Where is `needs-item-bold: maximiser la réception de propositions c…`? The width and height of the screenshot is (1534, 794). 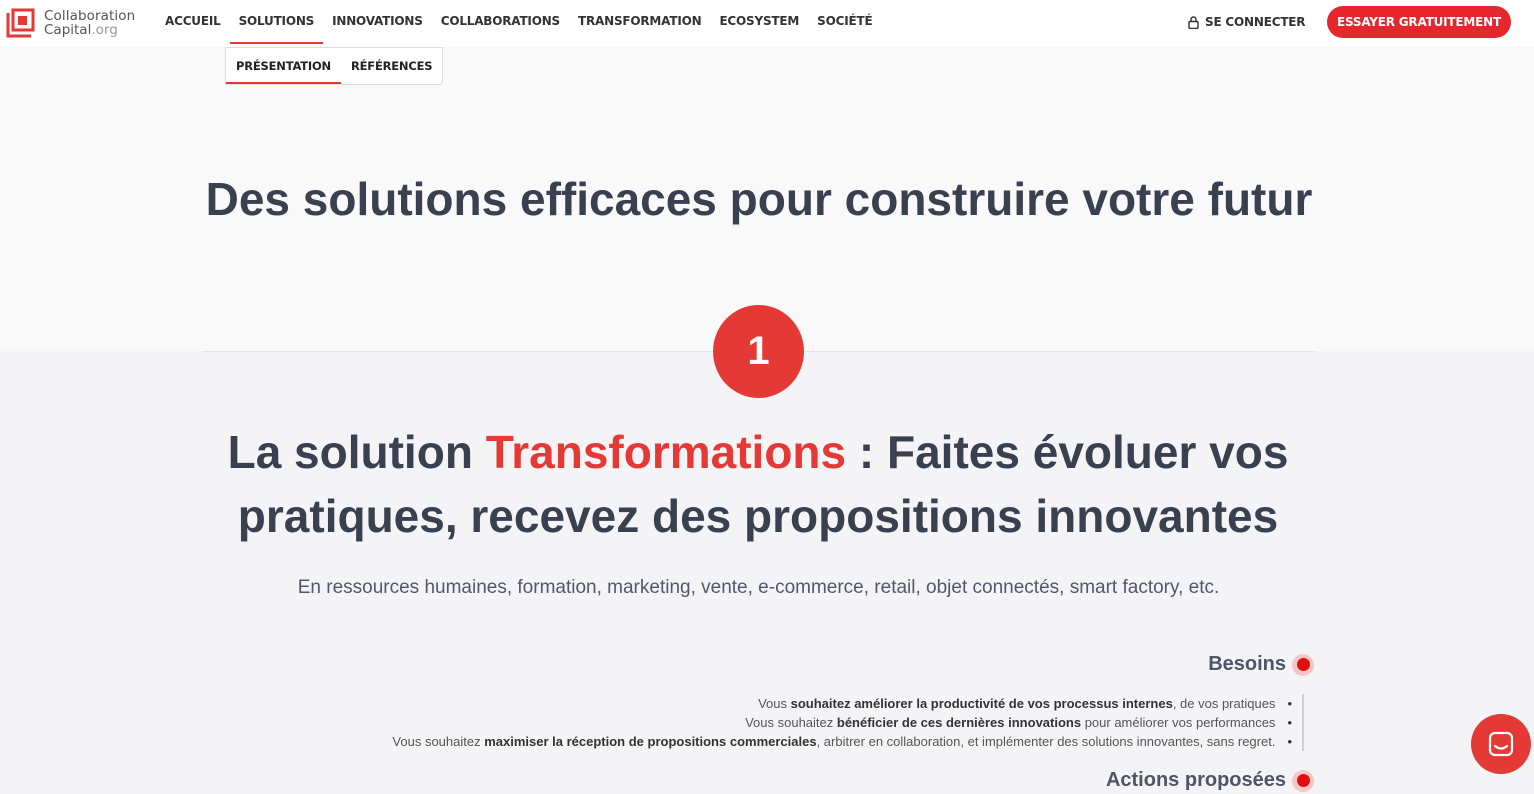 needs-item-bold: maximiser la réception de propositions c… is located at coordinates (650, 741).